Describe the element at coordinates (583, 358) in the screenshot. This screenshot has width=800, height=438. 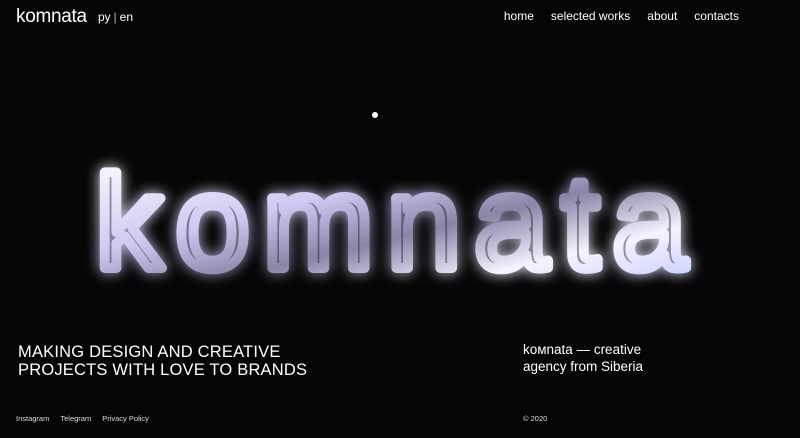
I see `agency-description: kомnata — creative agency from Siberia` at that location.